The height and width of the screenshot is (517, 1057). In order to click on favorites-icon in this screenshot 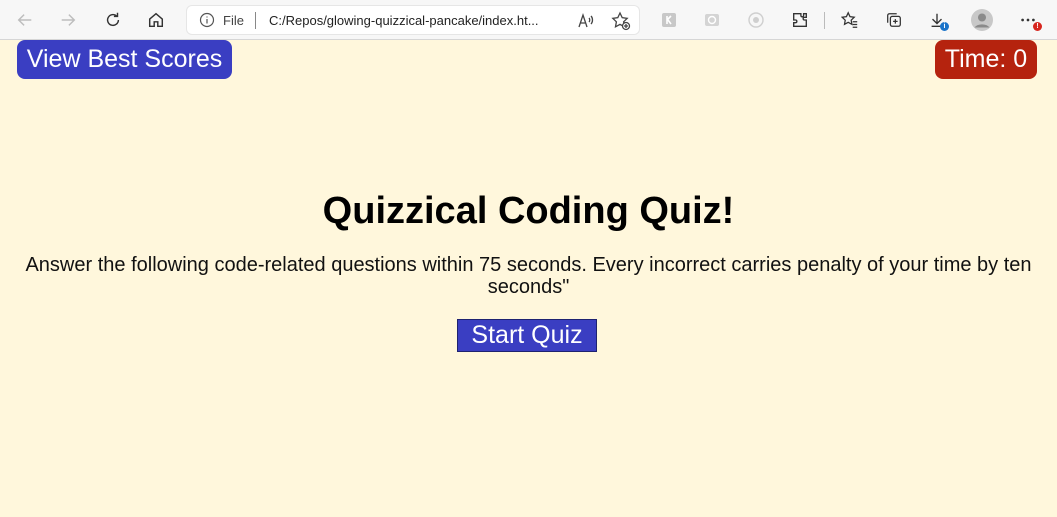, I will do `click(850, 20)`.